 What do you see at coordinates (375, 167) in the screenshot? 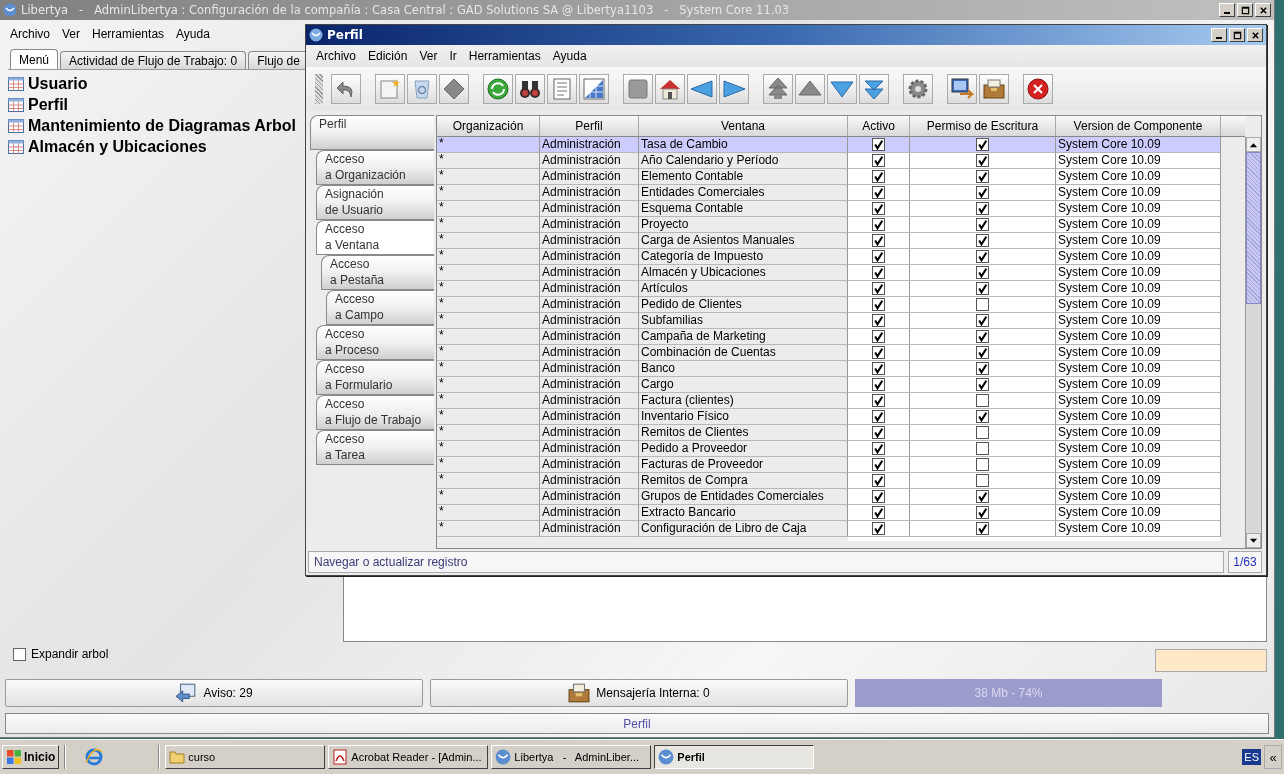
I see `side-tab: Acceso a Organización` at bounding box center [375, 167].